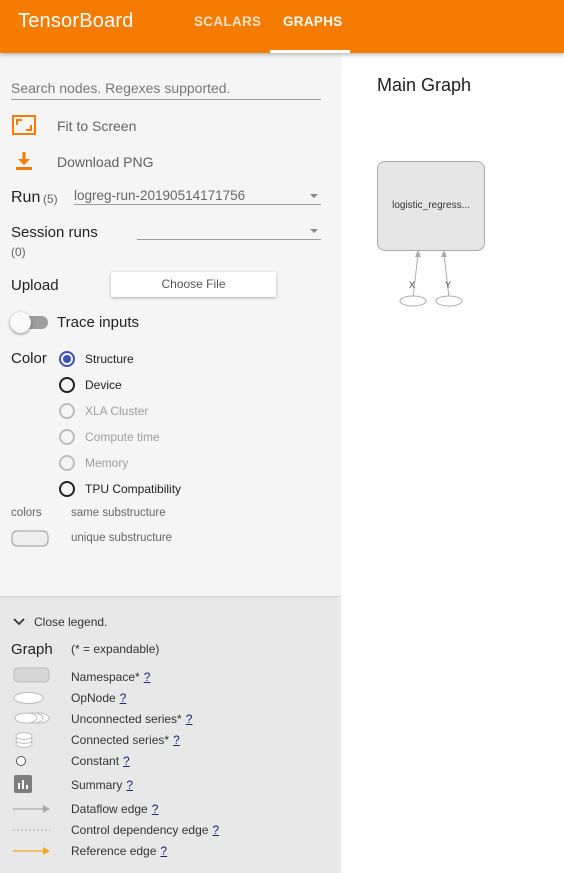 The height and width of the screenshot is (873, 564). I want to click on radio-tpu-compatibility, so click(67, 489).